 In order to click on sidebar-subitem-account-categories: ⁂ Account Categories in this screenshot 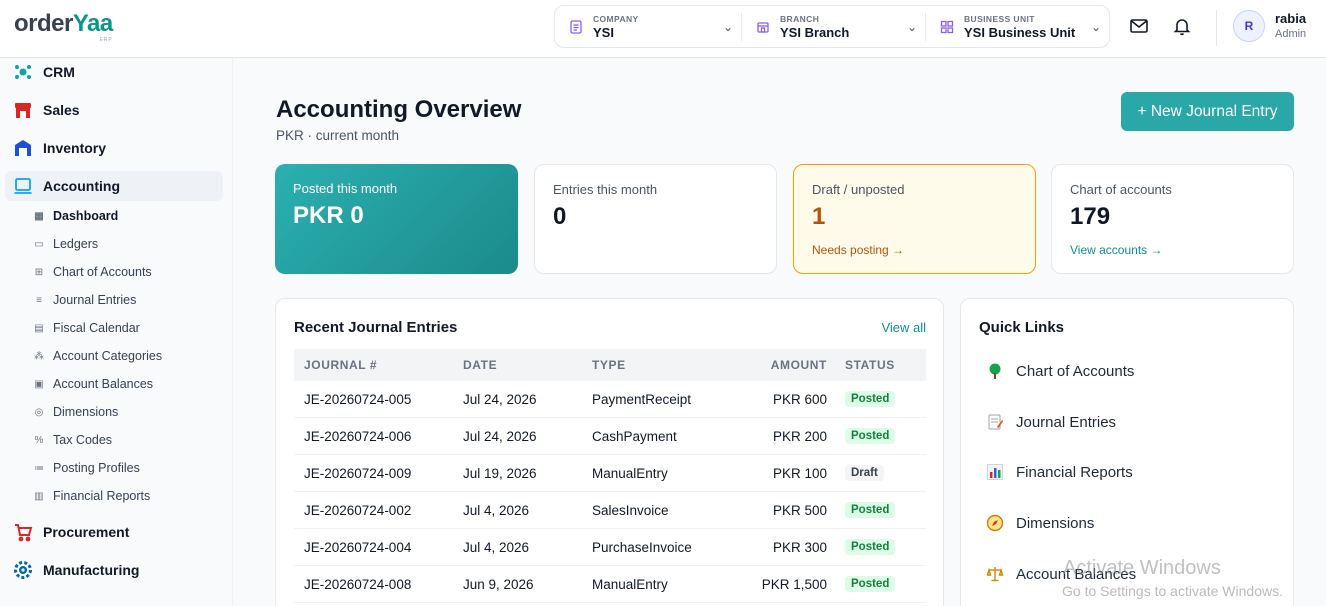, I will do `click(97, 356)`.